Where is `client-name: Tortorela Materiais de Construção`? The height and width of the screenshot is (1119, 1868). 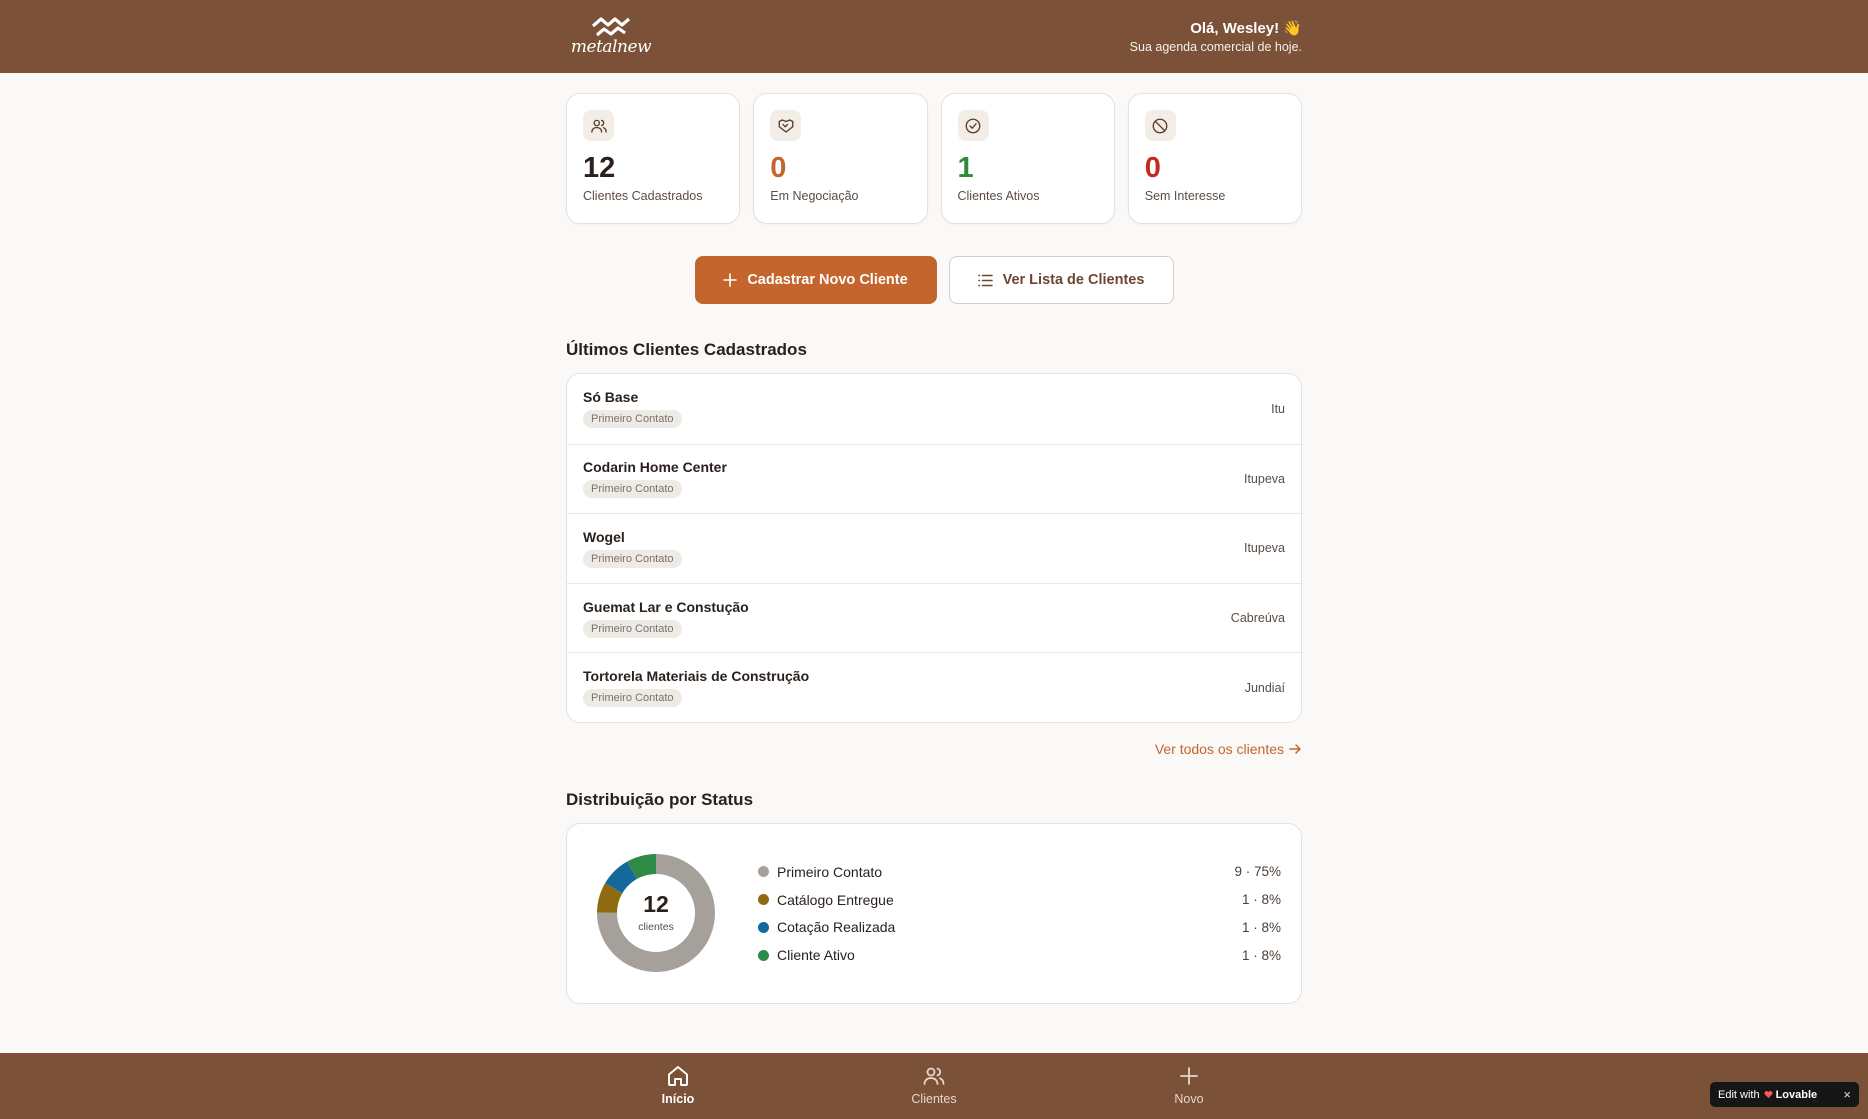 client-name: Tortorela Materiais de Construção is located at coordinates (696, 676).